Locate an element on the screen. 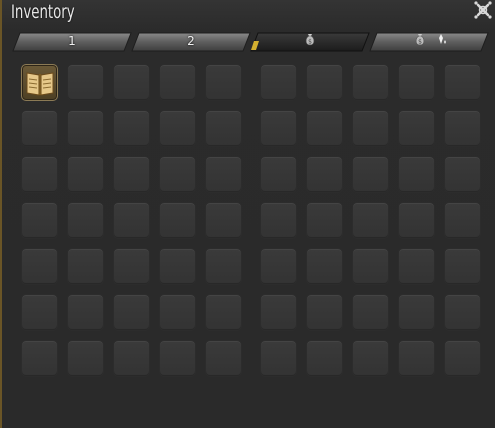  money-bag-icon: $ is located at coordinates (310, 40).